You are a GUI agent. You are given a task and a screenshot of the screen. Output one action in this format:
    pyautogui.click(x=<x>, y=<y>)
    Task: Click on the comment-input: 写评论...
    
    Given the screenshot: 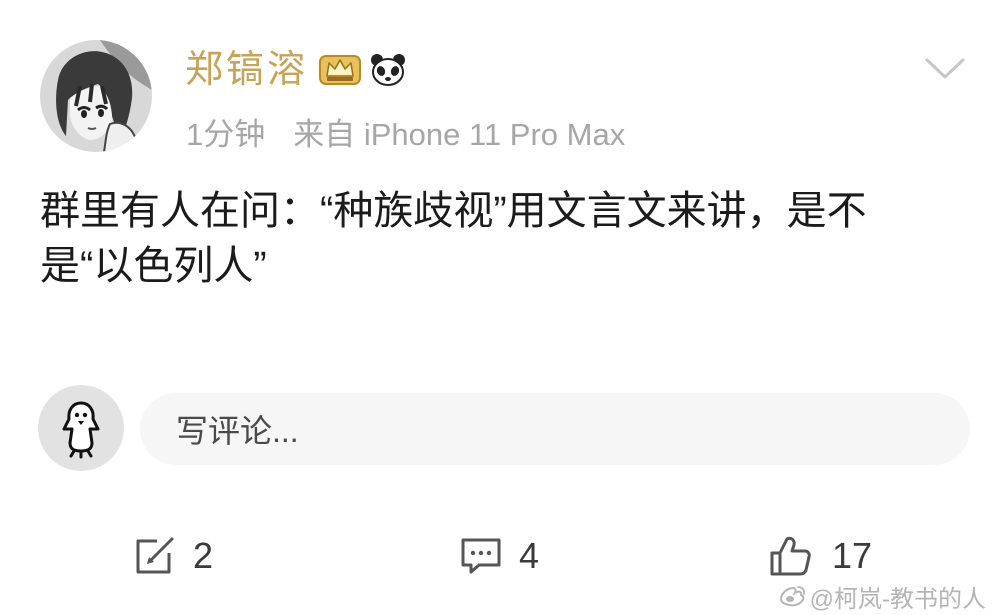 What is the action you would take?
    pyautogui.click(x=555, y=429)
    